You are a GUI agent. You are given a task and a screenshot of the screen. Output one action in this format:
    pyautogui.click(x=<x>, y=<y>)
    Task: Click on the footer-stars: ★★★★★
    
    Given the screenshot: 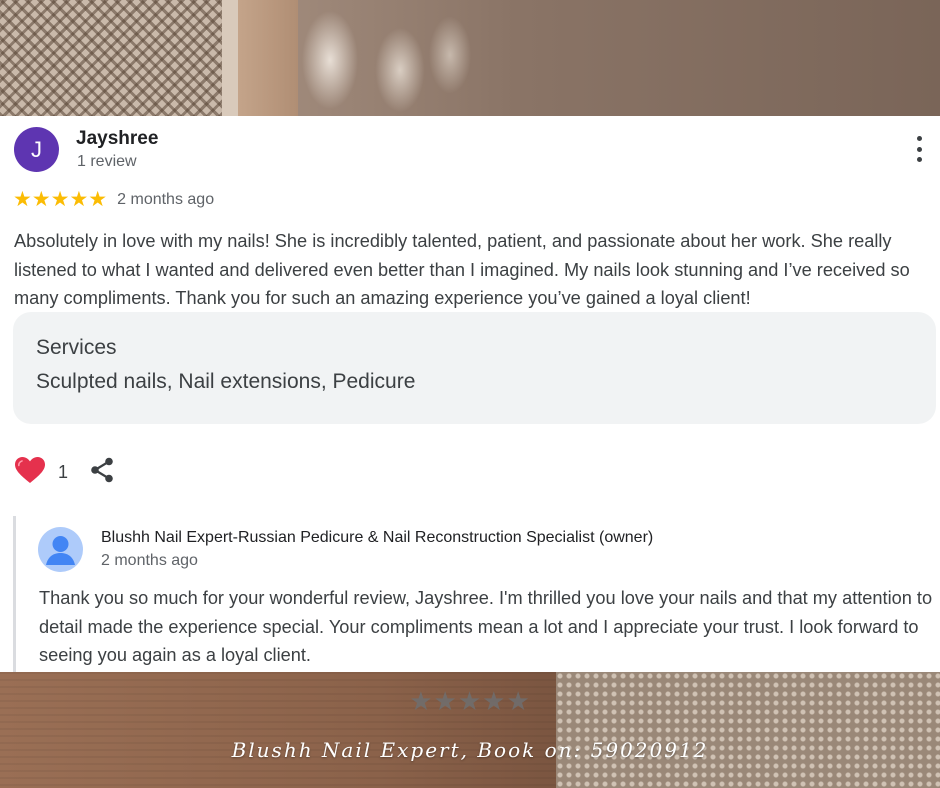 What is the action you would take?
    pyautogui.click(x=470, y=701)
    